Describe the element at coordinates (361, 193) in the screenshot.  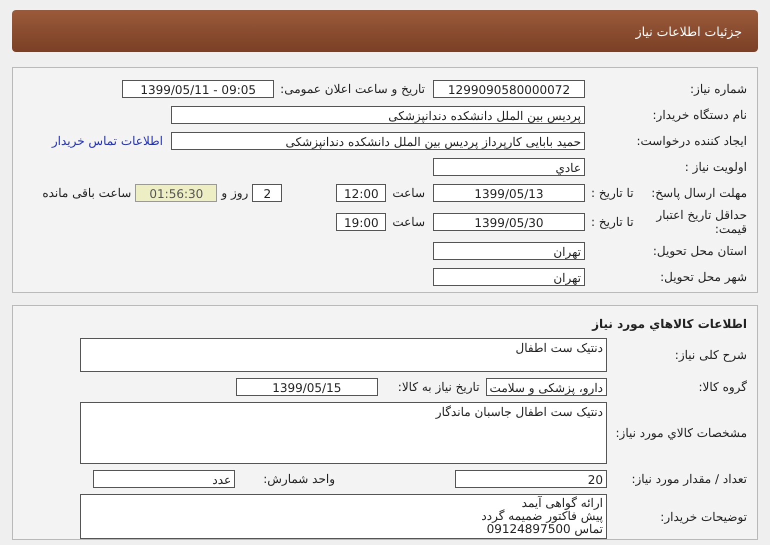
I see `field-value: 12:00` at that location.